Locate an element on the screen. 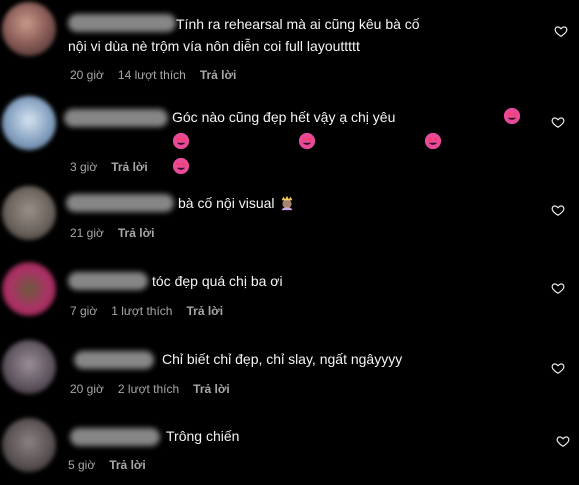 The width and height of the screenshot is (579, 485). woman-crown-emoji is located at coordinates (287, 205).